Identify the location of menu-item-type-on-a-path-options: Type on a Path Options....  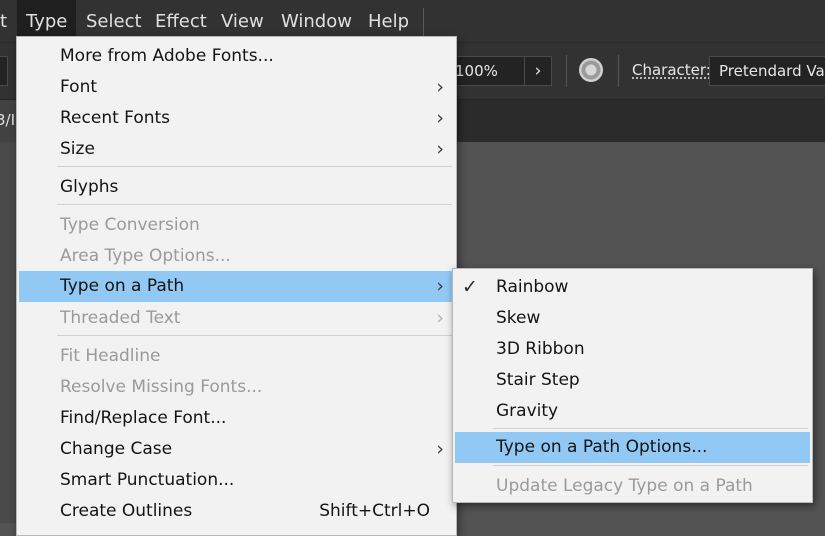
(632, 447).